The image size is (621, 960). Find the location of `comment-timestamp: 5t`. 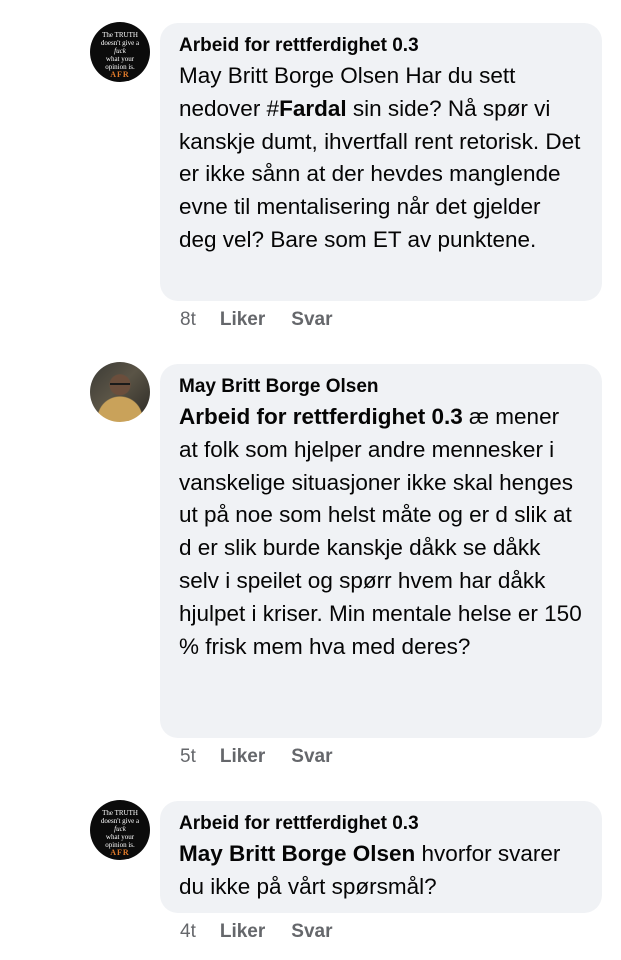

comment-timestamp: 5t is located at coordinates (188, 756).